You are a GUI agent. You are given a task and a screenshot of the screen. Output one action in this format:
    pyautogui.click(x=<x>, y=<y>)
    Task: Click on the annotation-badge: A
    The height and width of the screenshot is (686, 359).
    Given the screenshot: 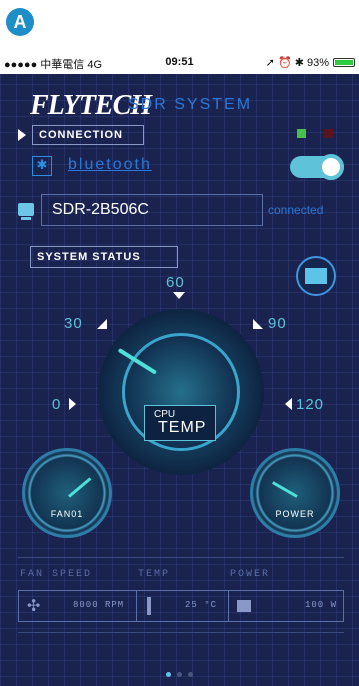 What is the action you would take?
    pyautogui.click(x=20, y=22)
    